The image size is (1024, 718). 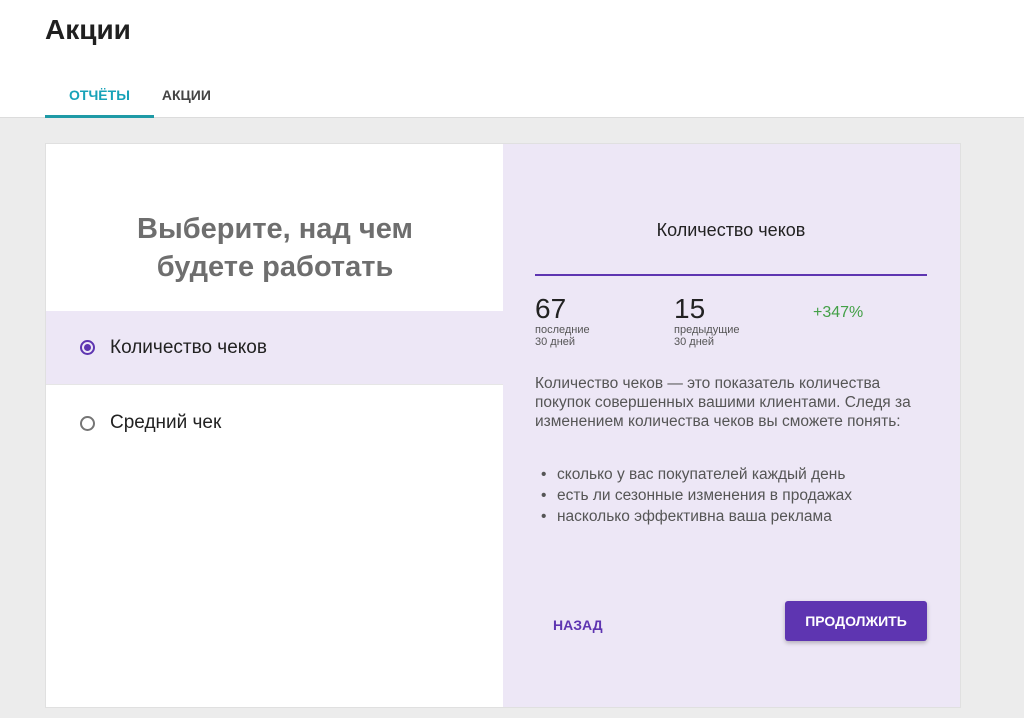 I want to click on stat-previous-label-1: предыдущие, so click(x=707, y=330).